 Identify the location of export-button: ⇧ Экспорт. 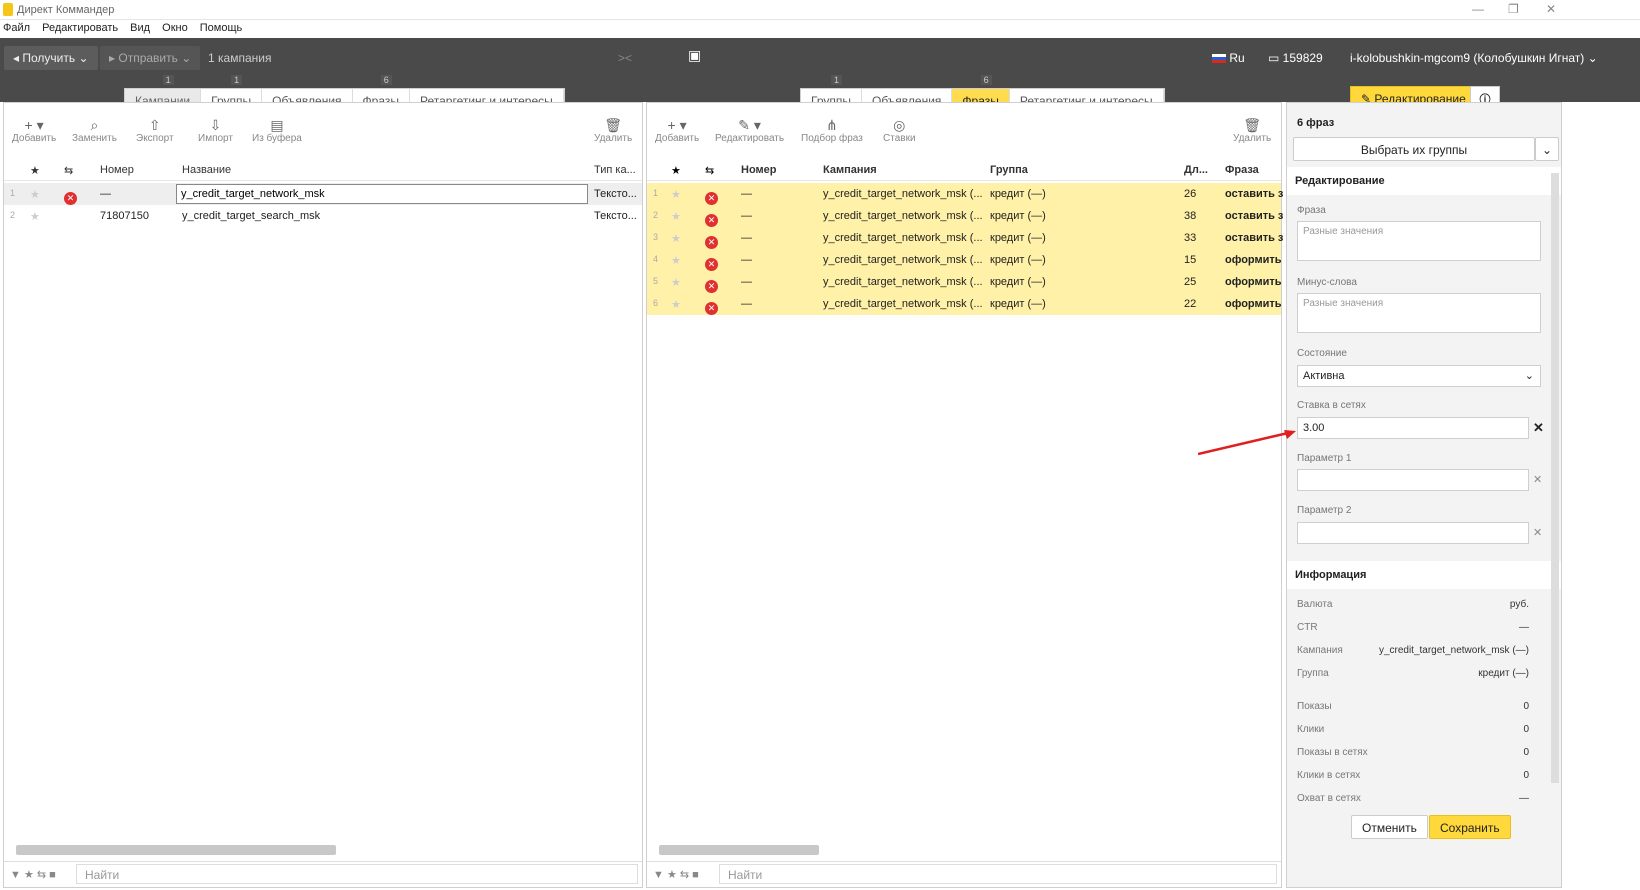
(155, 130).